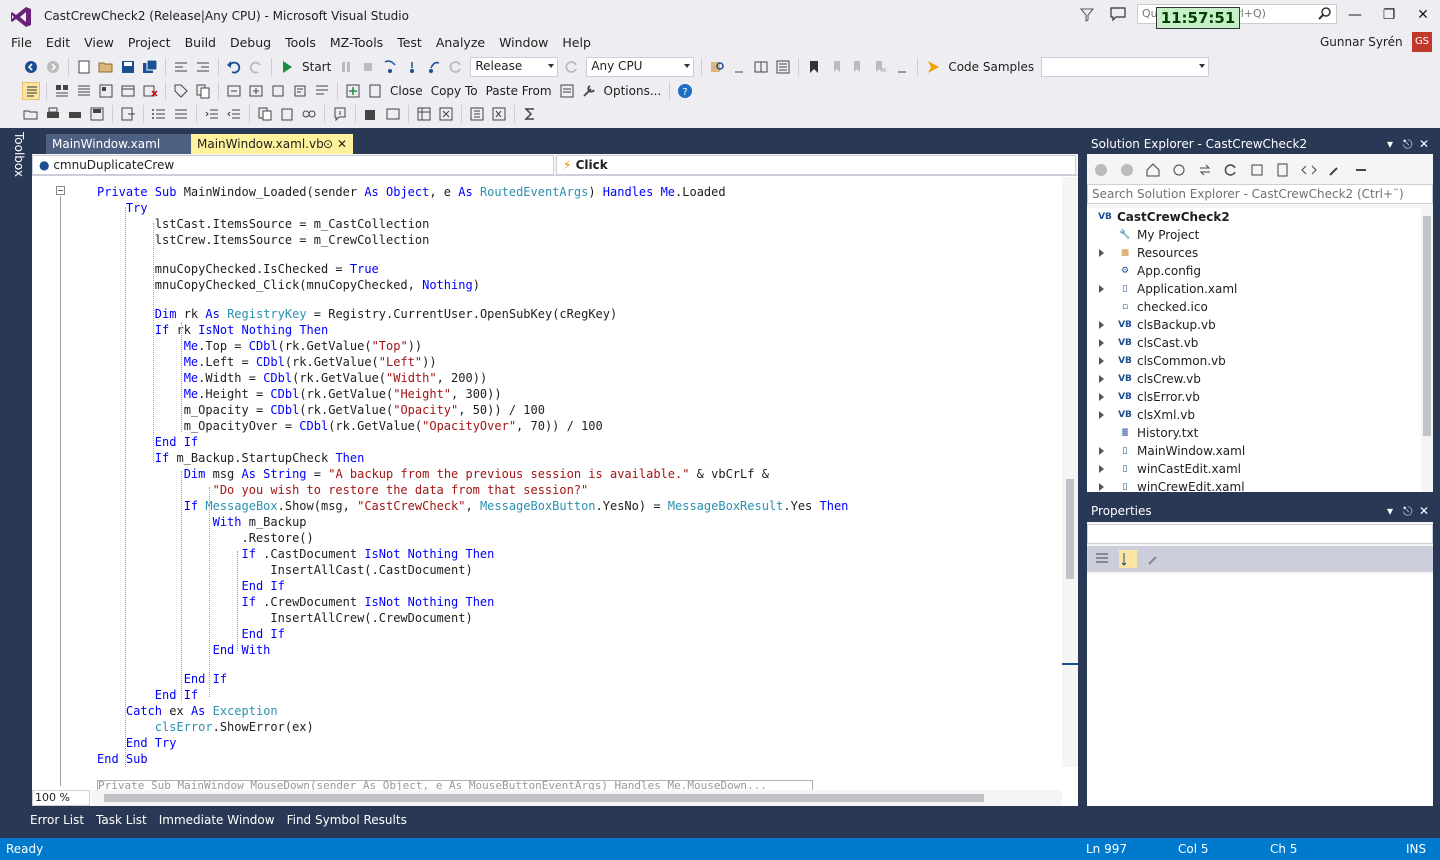 Image resolution: width=1440 pixels, height=860 pixels. What do you see at coordinates (353, 91) in the screenshot?
I see `add-reference-icon` at bounding box center [353, 91].